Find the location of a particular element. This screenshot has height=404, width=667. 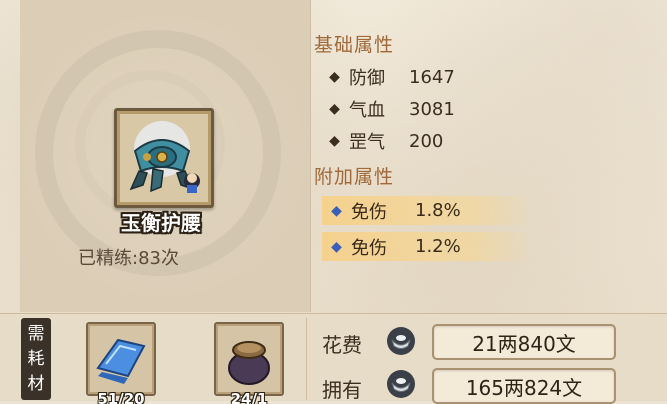

materials-label-char: 需 is located at coordinates (36, 334).